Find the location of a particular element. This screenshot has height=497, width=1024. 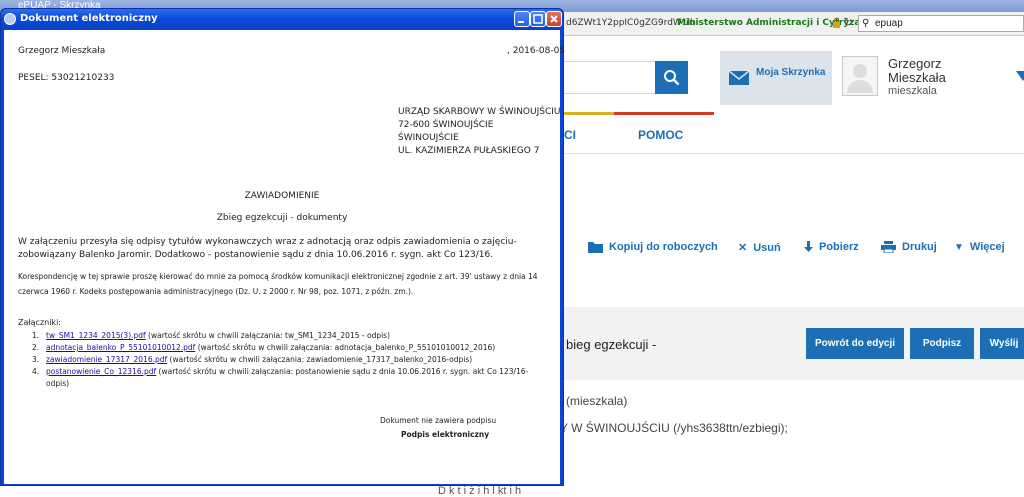

close-icon: ✕ is located at coordinates (743, 248).